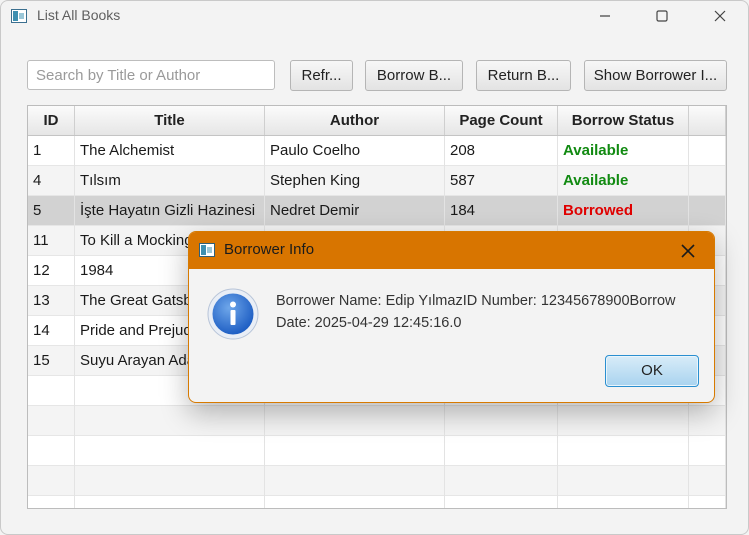 The height and width of the screenshot is (535, 749). I want to click on cell-author: Nedret Demir, so click(355, 211).